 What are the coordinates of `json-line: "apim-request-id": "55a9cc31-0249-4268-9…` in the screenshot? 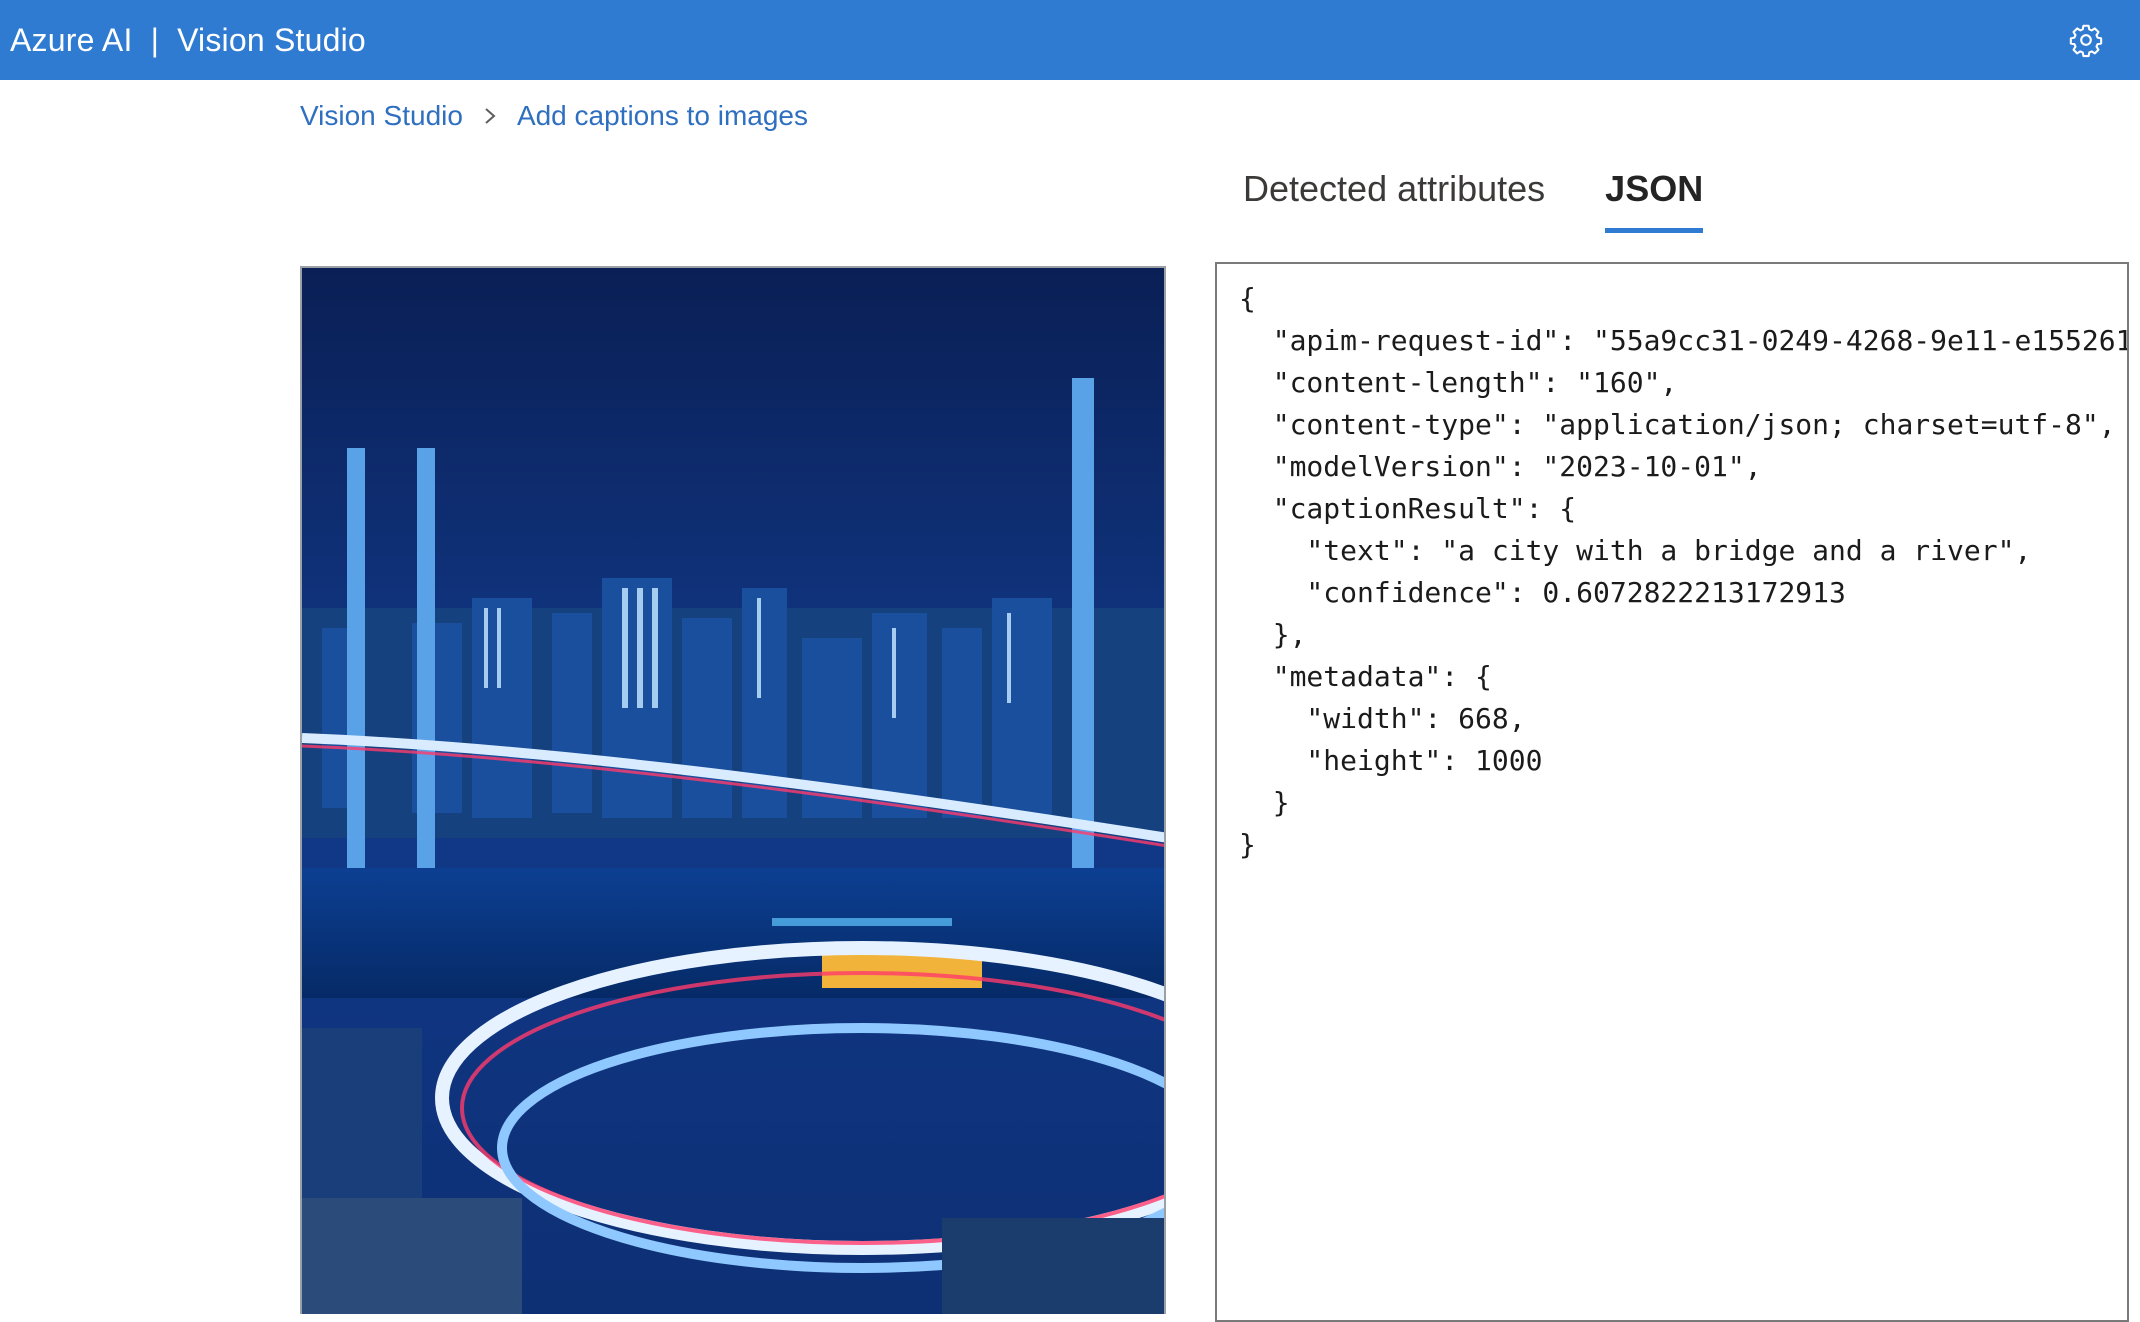 It's located at (1684, 340).